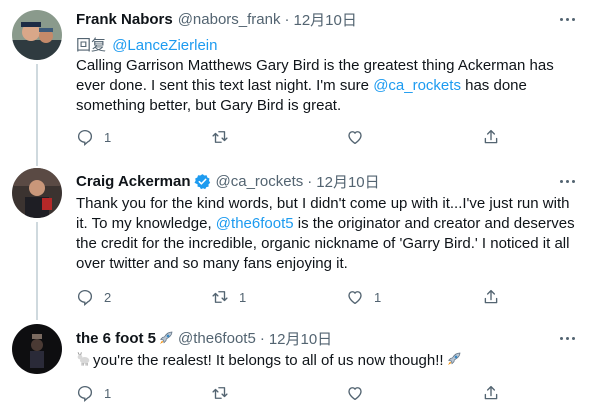 The image size is (600, 416). I want to click on display-name: the 6 foot 5, so click(116, 338).